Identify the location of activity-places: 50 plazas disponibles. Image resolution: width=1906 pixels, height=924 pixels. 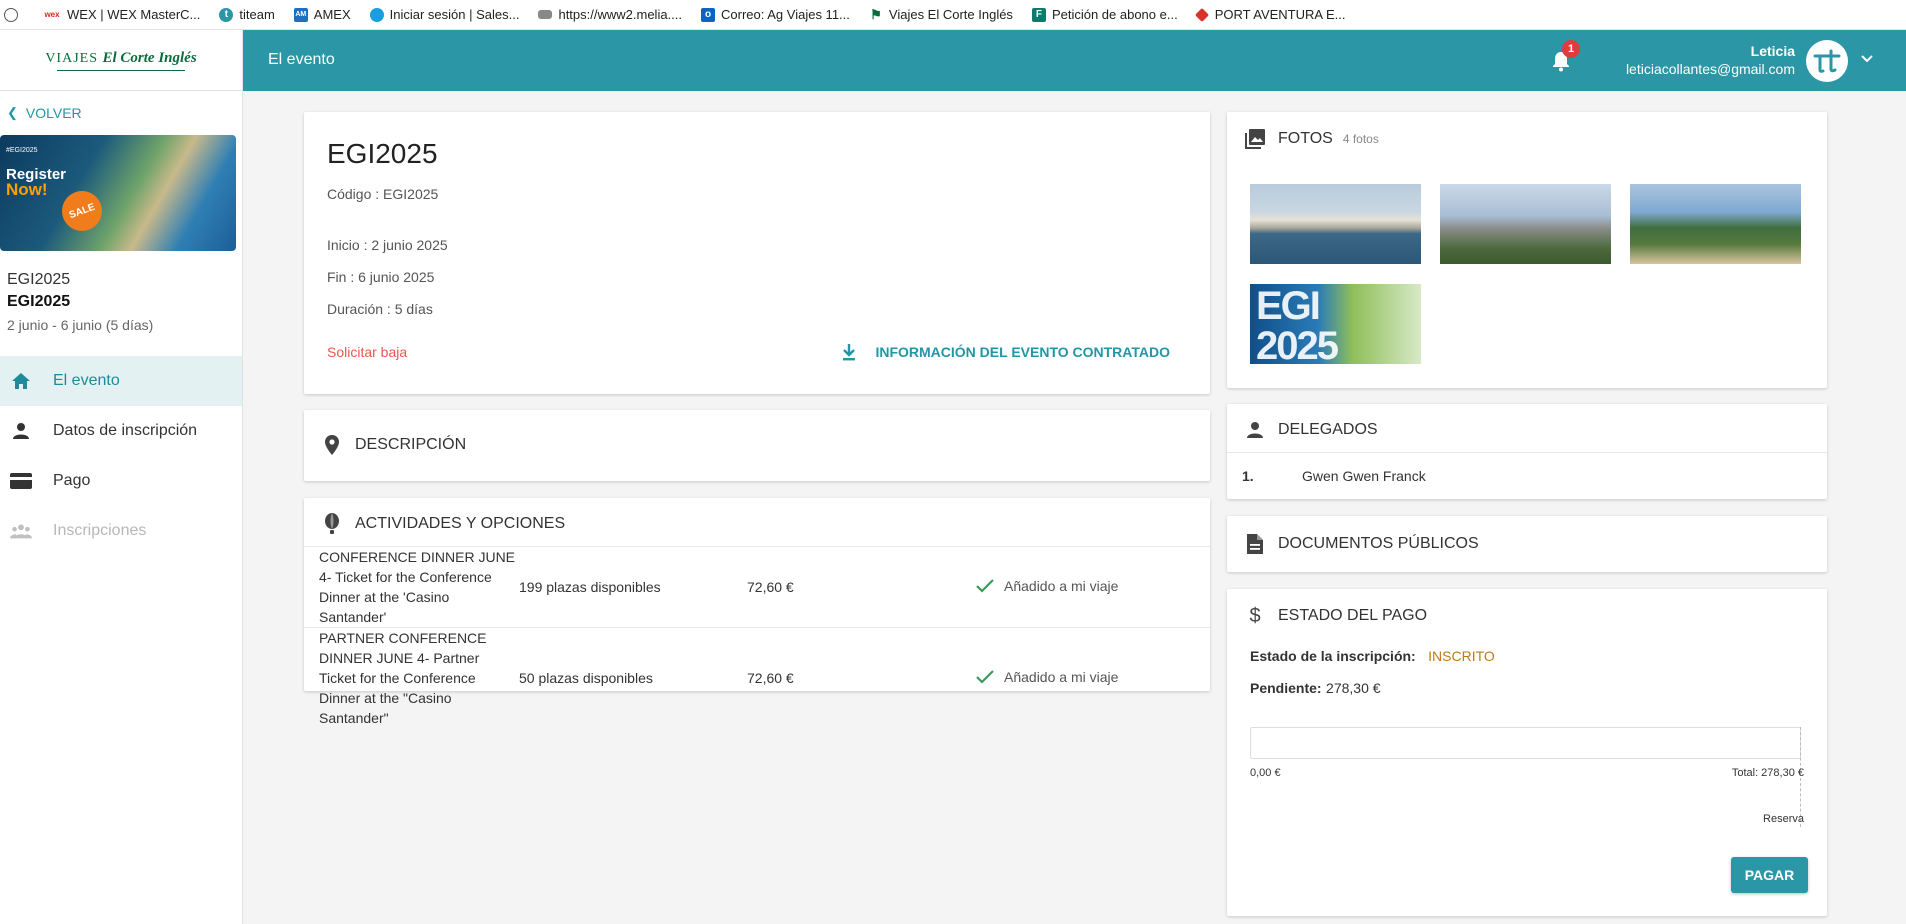
(633, 677).